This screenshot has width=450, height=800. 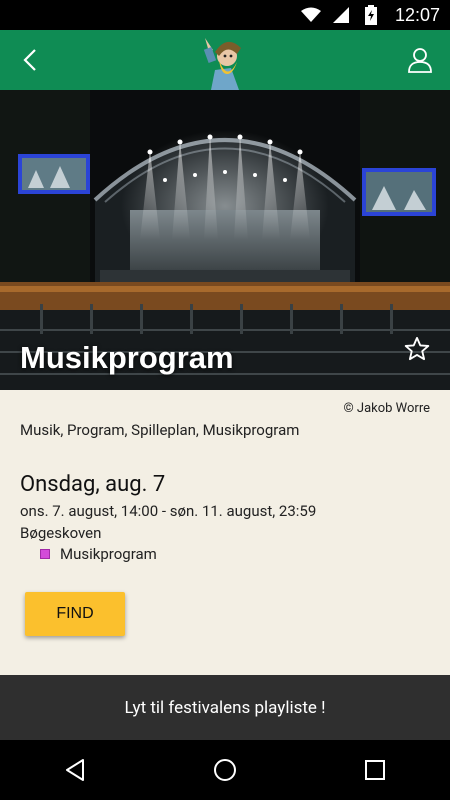 I want to click on favorite-button, so click(x=417, y=349).